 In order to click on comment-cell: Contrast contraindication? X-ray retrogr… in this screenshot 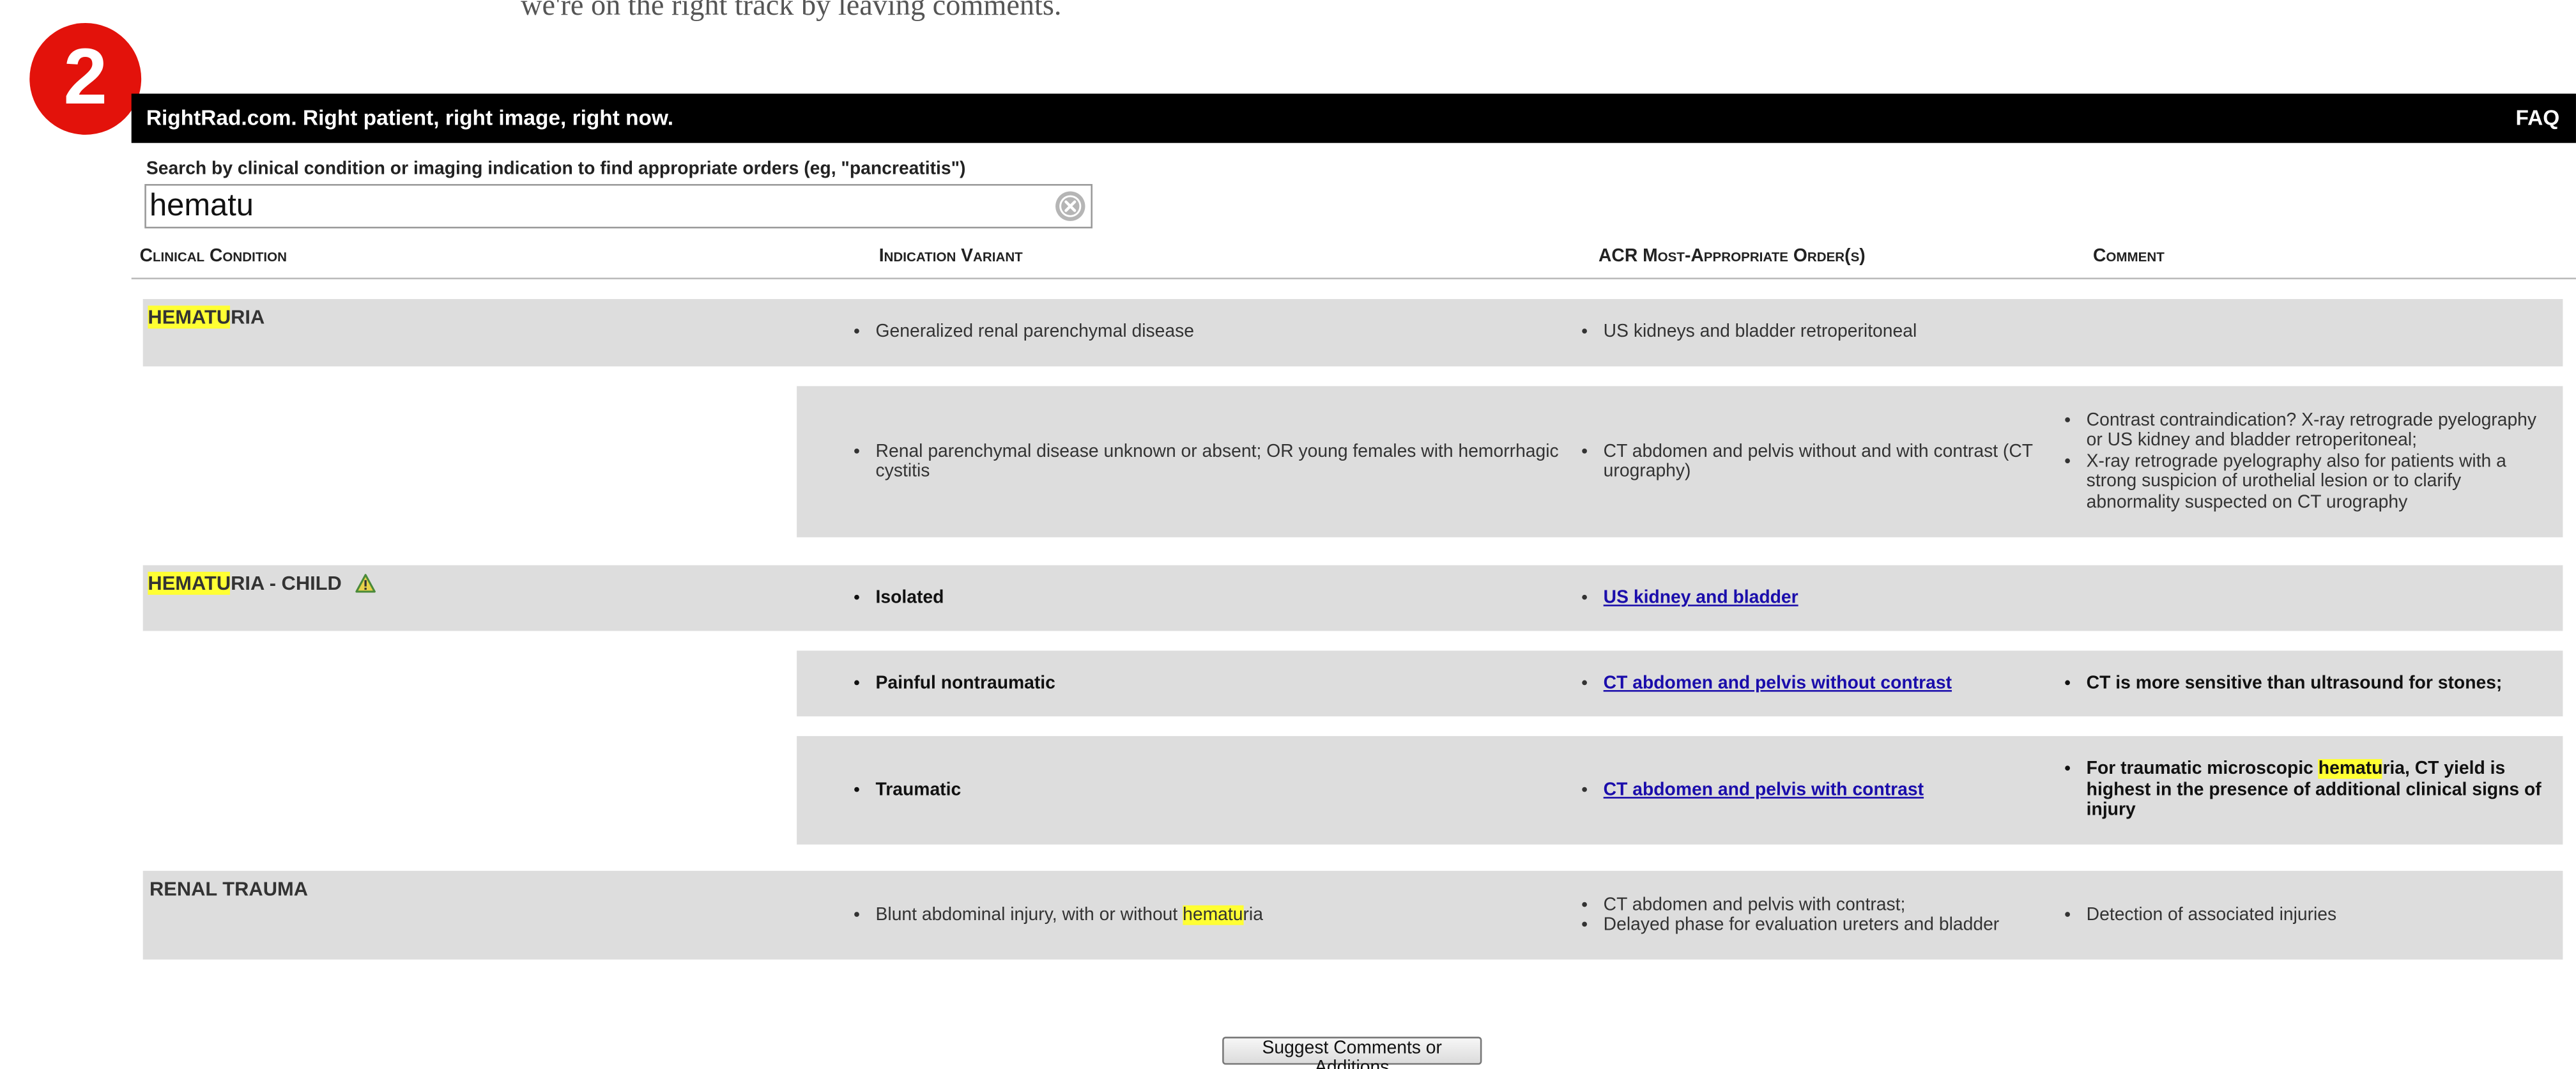, I will do `click(2303, 461)`.